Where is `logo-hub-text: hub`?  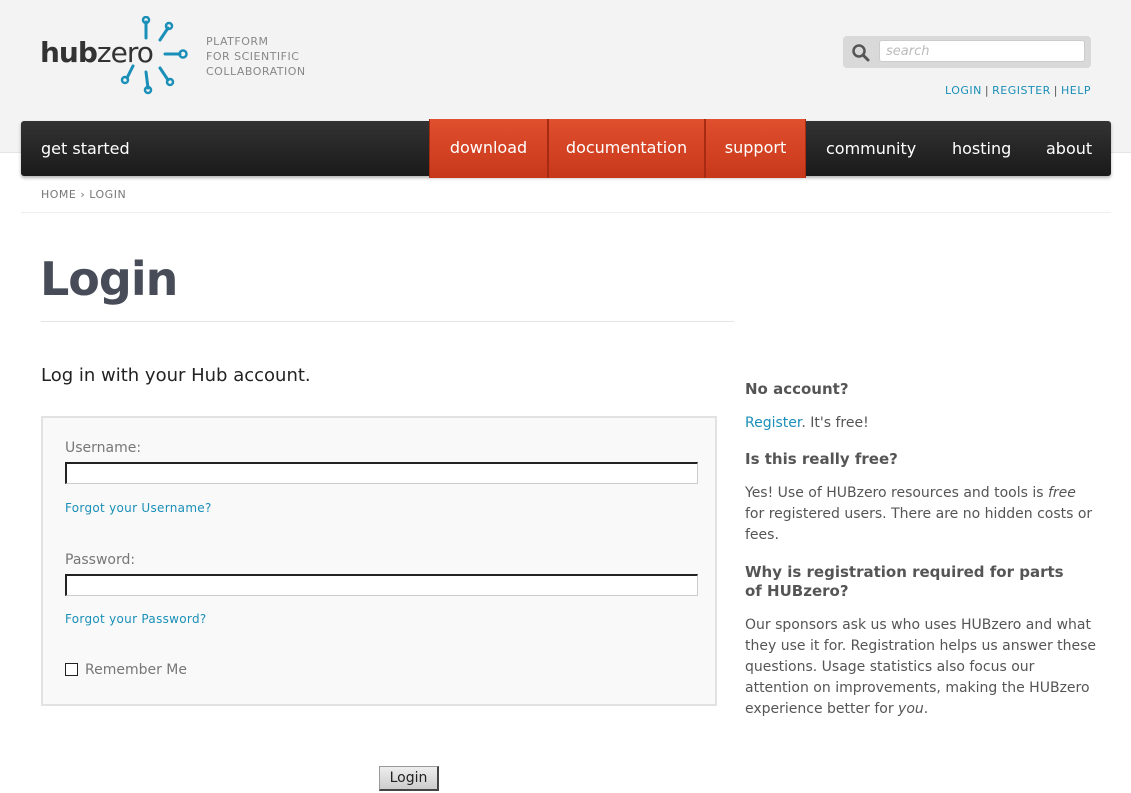 logo-hub-text: hub is located at coordinates (69, 52).